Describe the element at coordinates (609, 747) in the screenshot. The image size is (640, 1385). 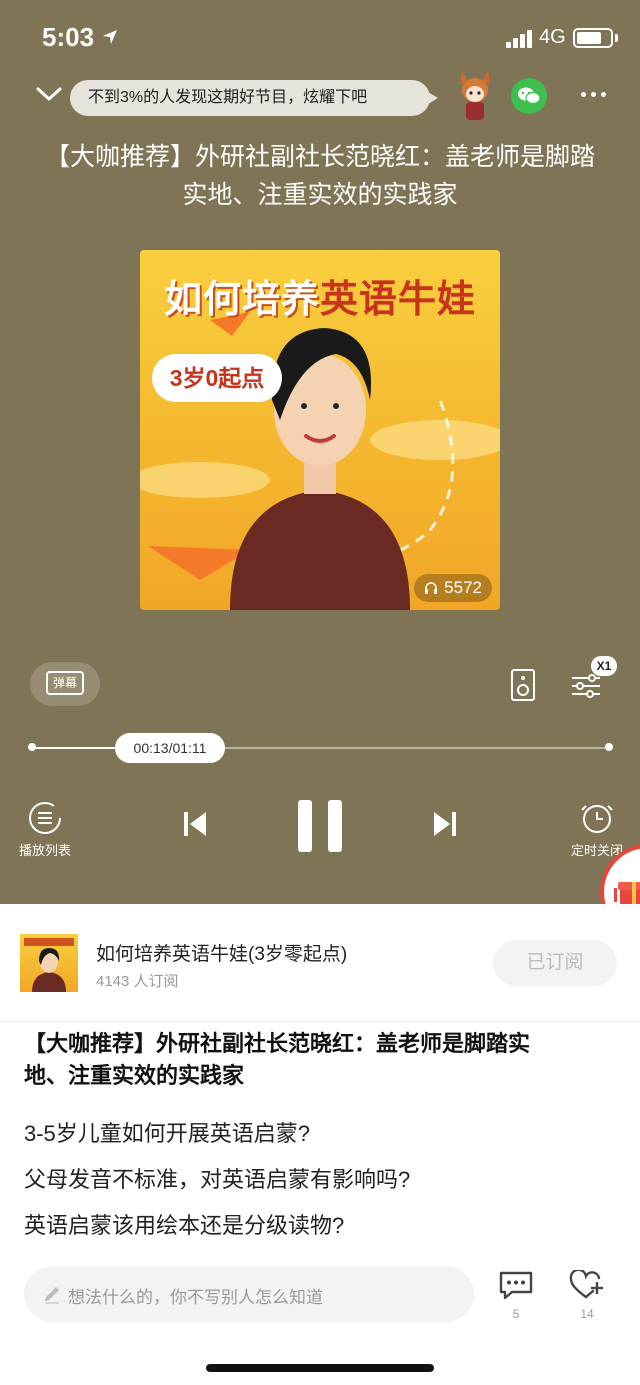
I see `progress-end-dot` at that location.